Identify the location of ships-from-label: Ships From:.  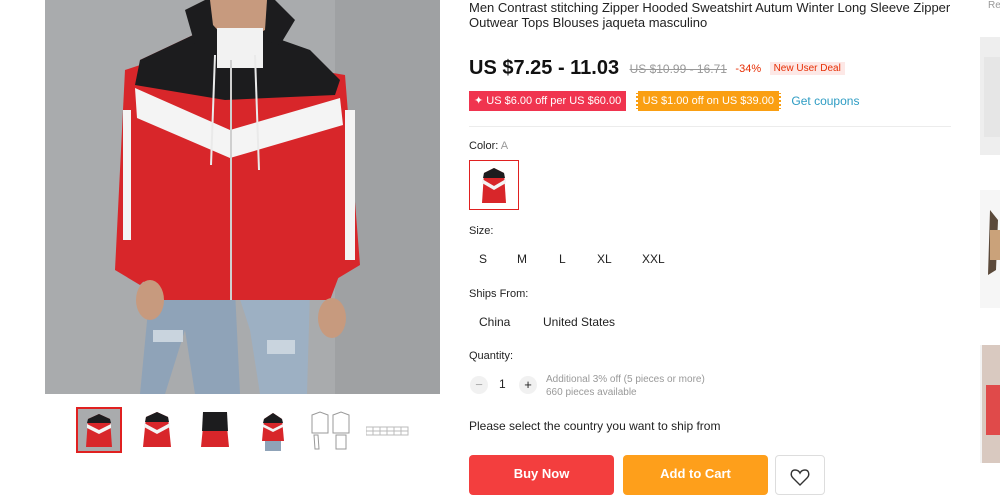
(499, 294).